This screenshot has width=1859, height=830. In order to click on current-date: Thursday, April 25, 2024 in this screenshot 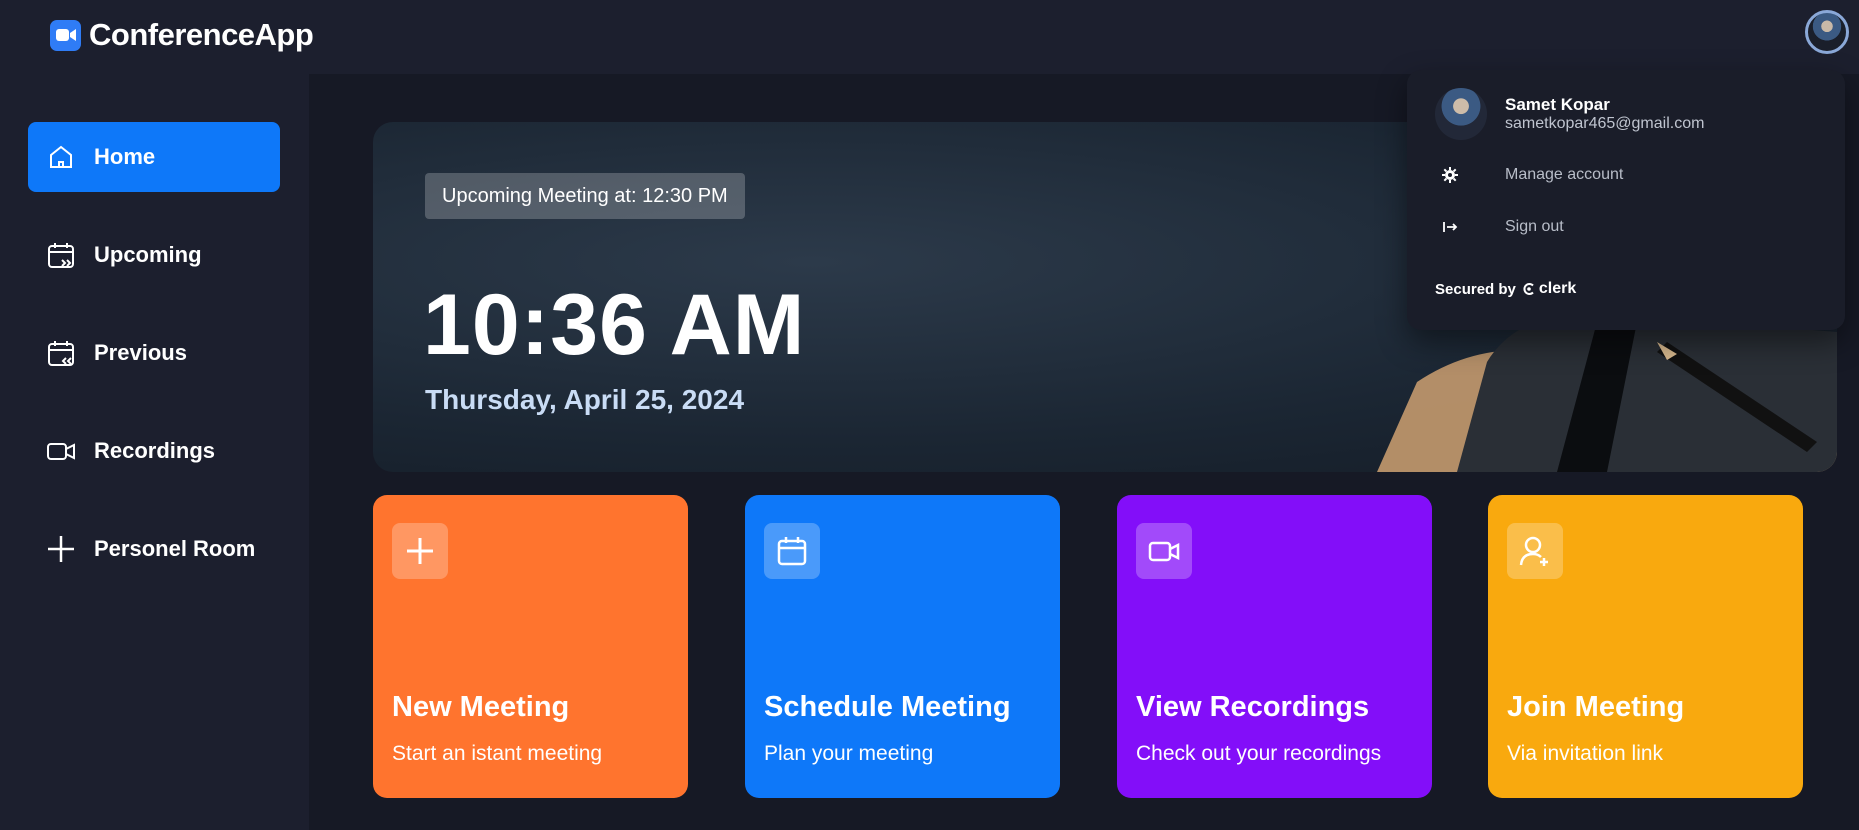, I will do `click(585, 399)`.